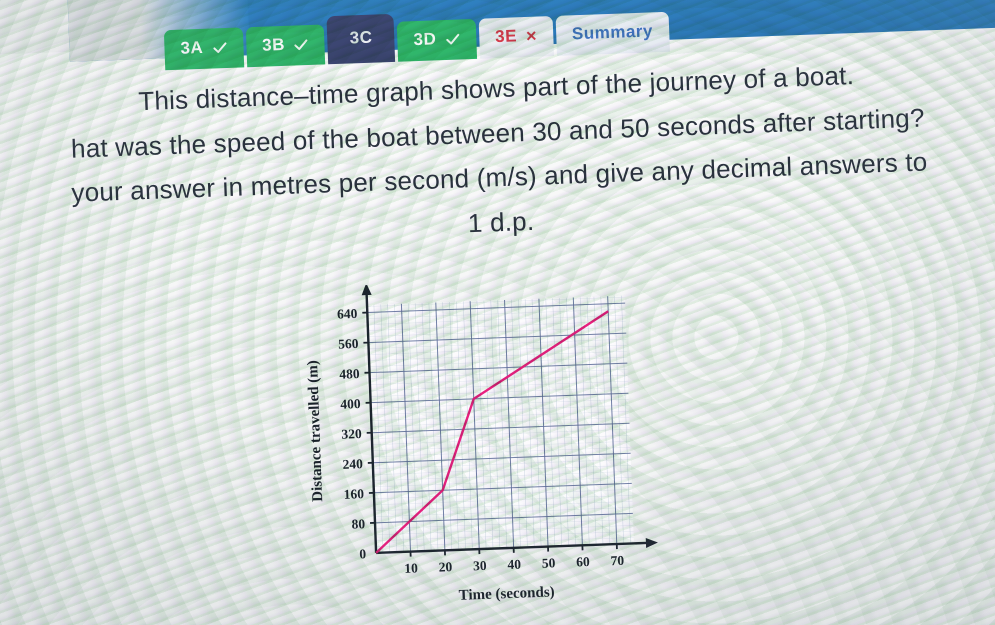 The width and height of the screenshot is (995, 625). I want to click on y-tick-label: 480, so click(349, 374).